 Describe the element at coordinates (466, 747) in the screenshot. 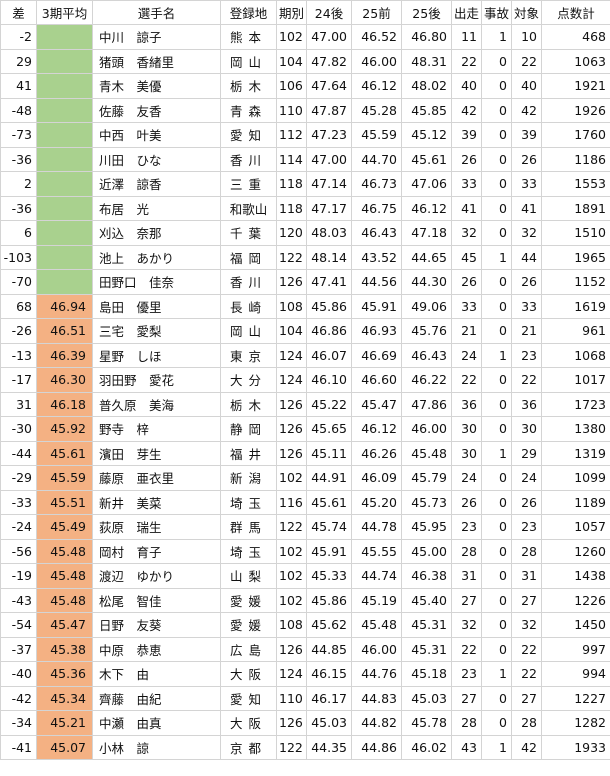

I see `cell-starts: 43` at that location.